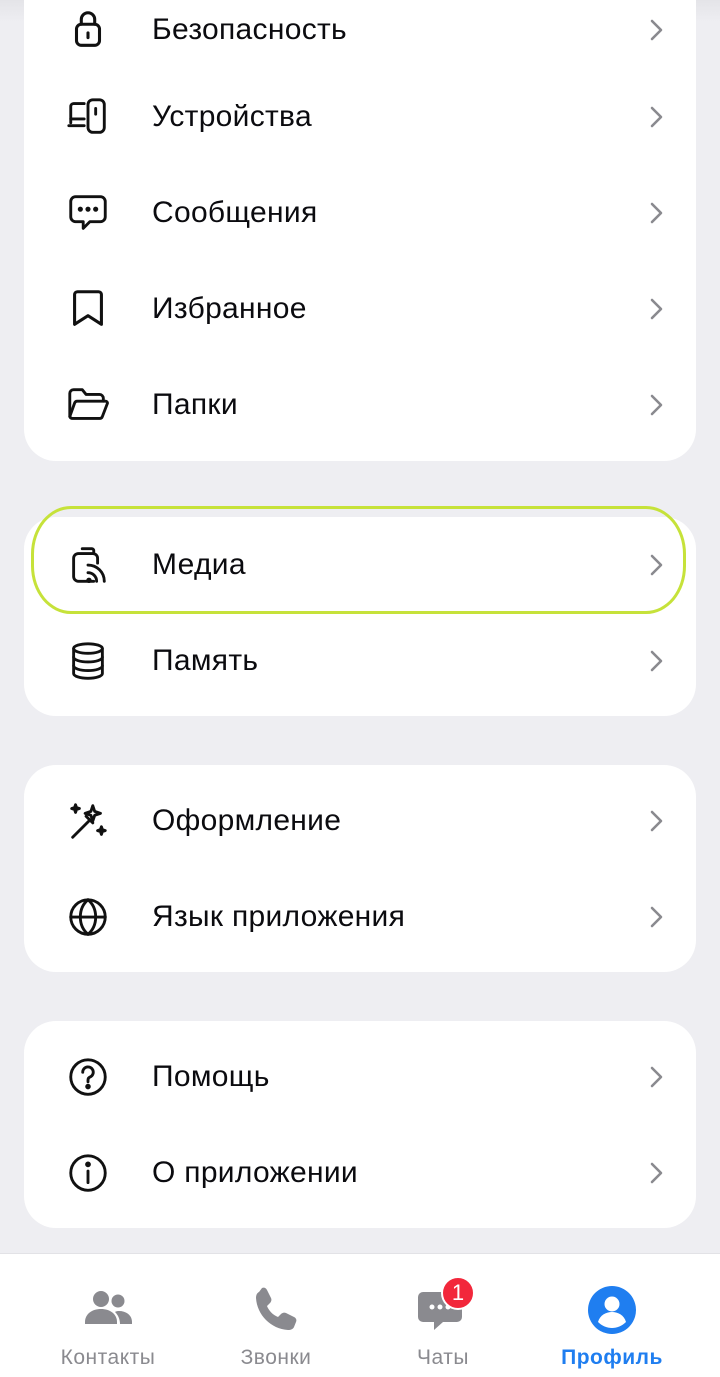  Describe the element at coordinates (612, 1310) in the screenshot. I see `profile-icon` at that location.